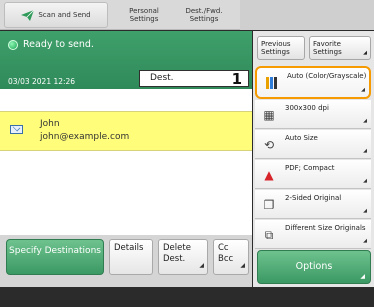 This screenshot has width=374, height=307. What do you see at coordinates (131, 257) in the screenshot?
I see `details-button: Details` at bounding box center [131, 257].